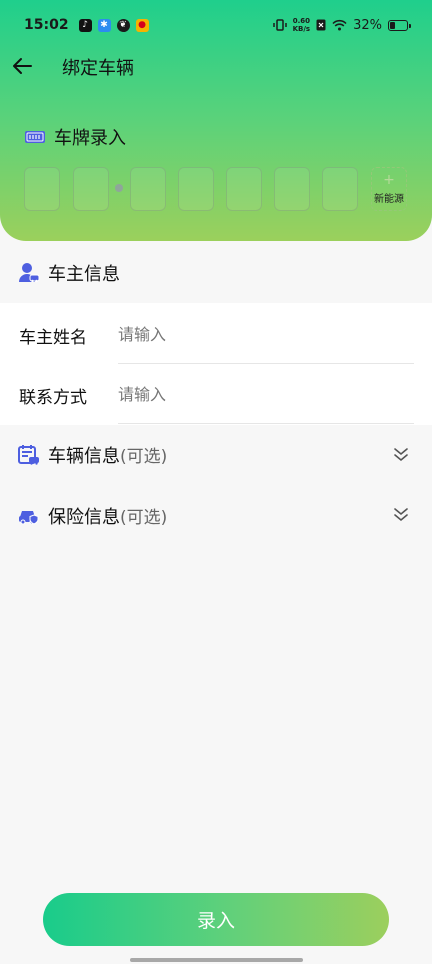 This screenshot has width=432, height=964. I want to click on plate-section-header: 车牌录入, so click(75, 137).